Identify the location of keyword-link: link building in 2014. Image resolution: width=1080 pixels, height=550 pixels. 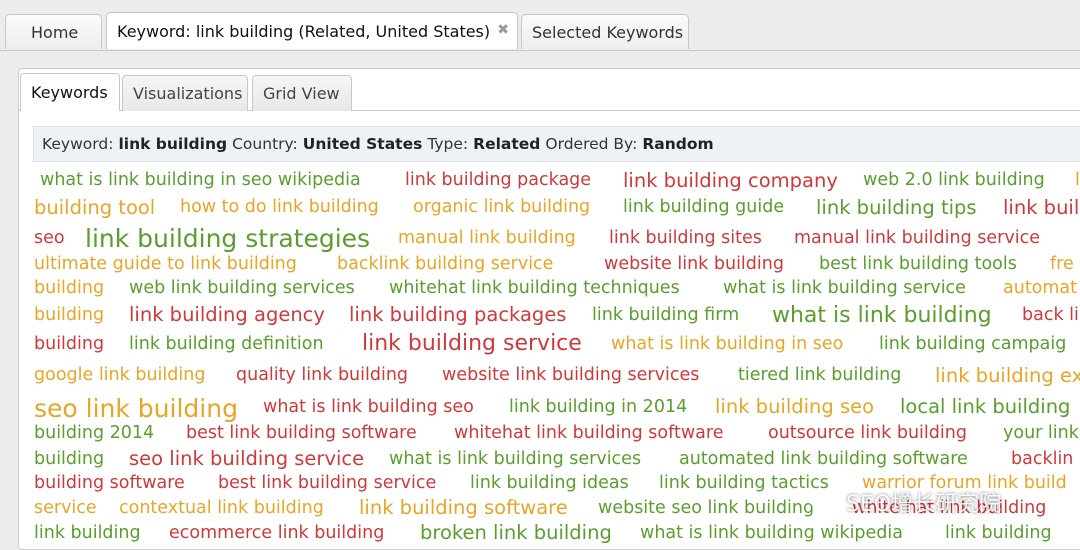
(598, 407).